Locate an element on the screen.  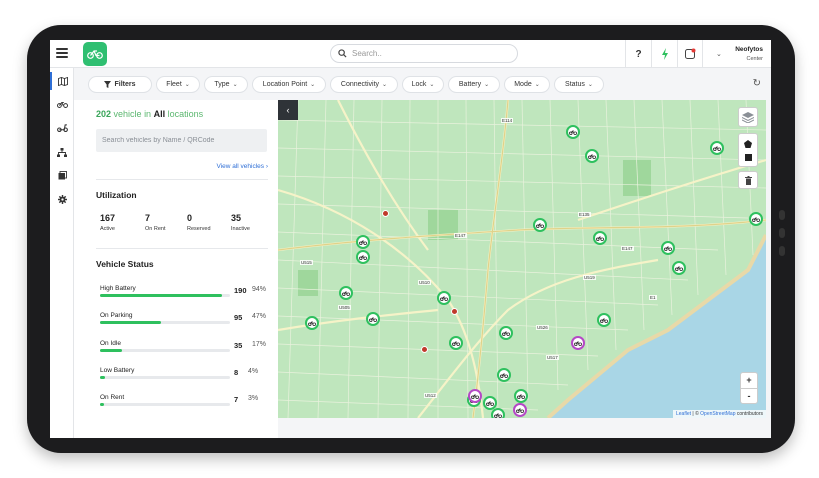
layers-button is located at coordinates (748, 117).